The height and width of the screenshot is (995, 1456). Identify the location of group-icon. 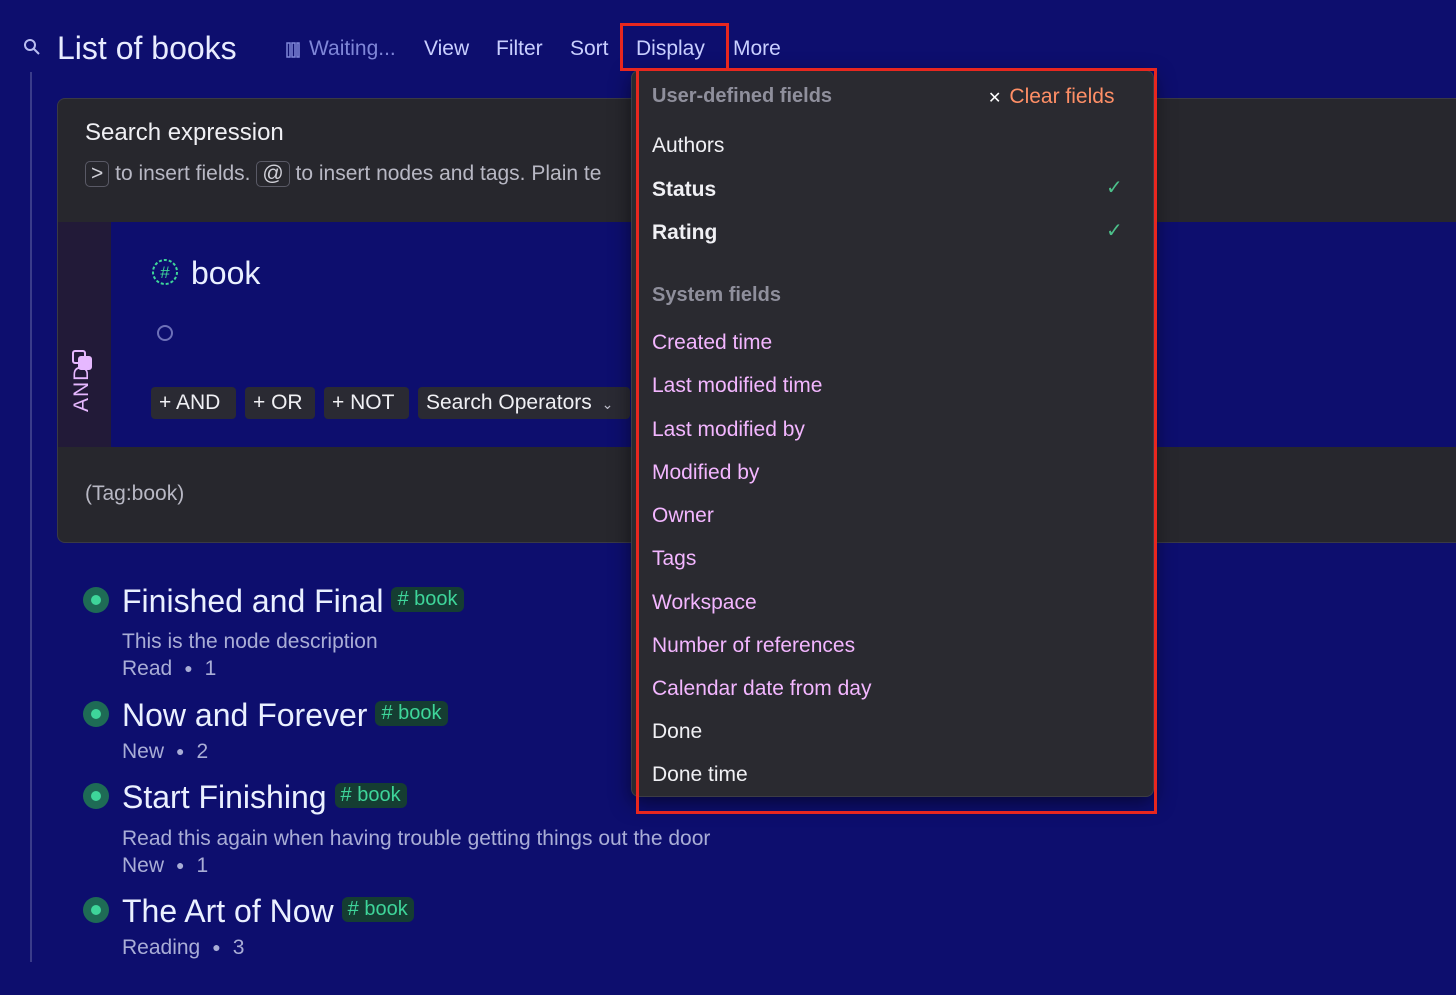
(82, 362).